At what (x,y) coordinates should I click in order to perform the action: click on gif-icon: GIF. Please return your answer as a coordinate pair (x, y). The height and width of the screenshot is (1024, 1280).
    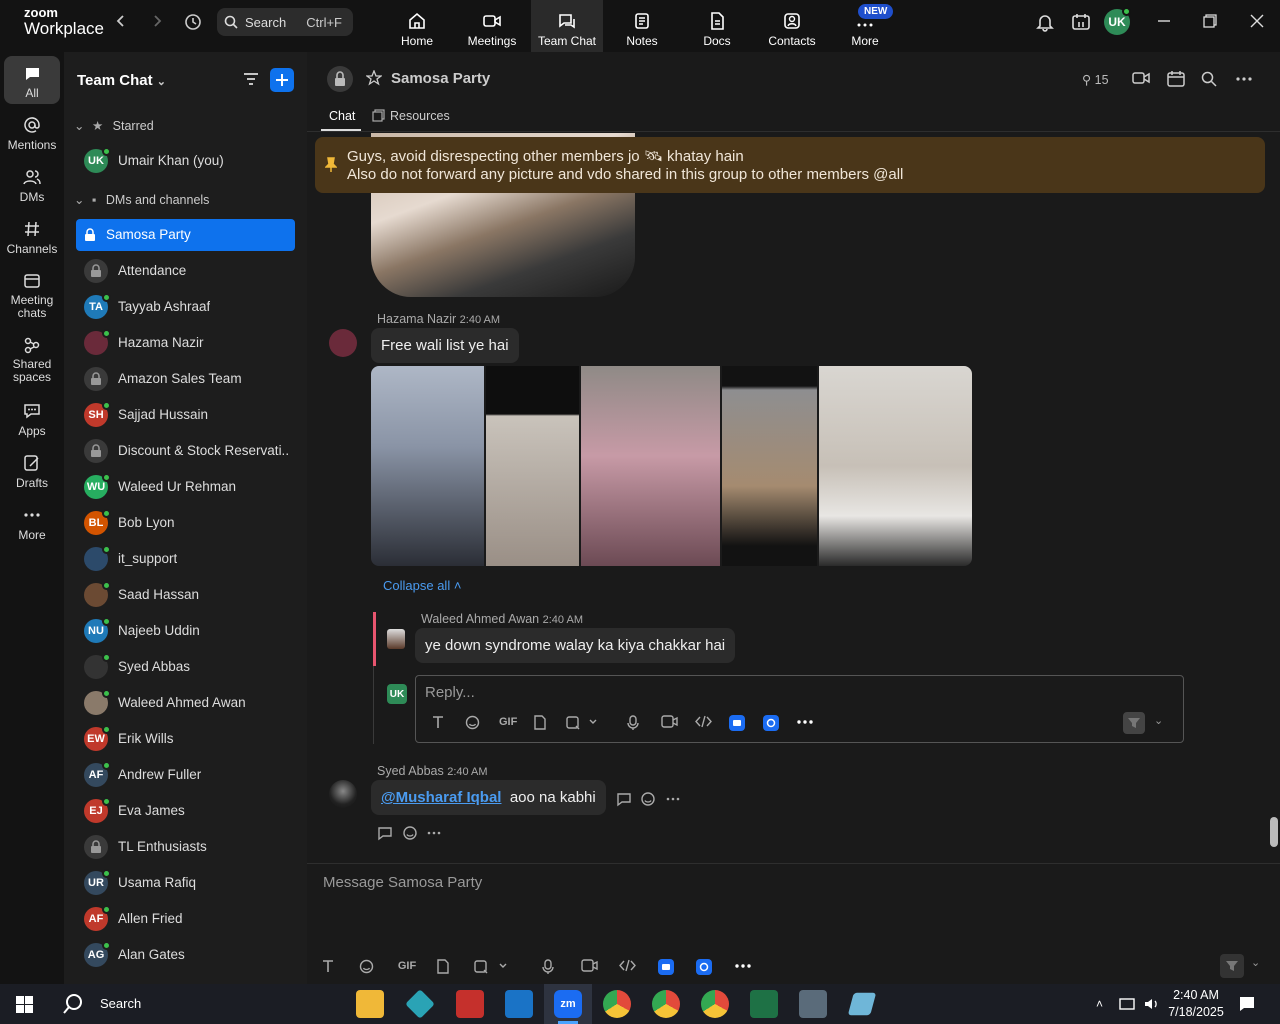
    Looking at the image, I should click on (407, 966).